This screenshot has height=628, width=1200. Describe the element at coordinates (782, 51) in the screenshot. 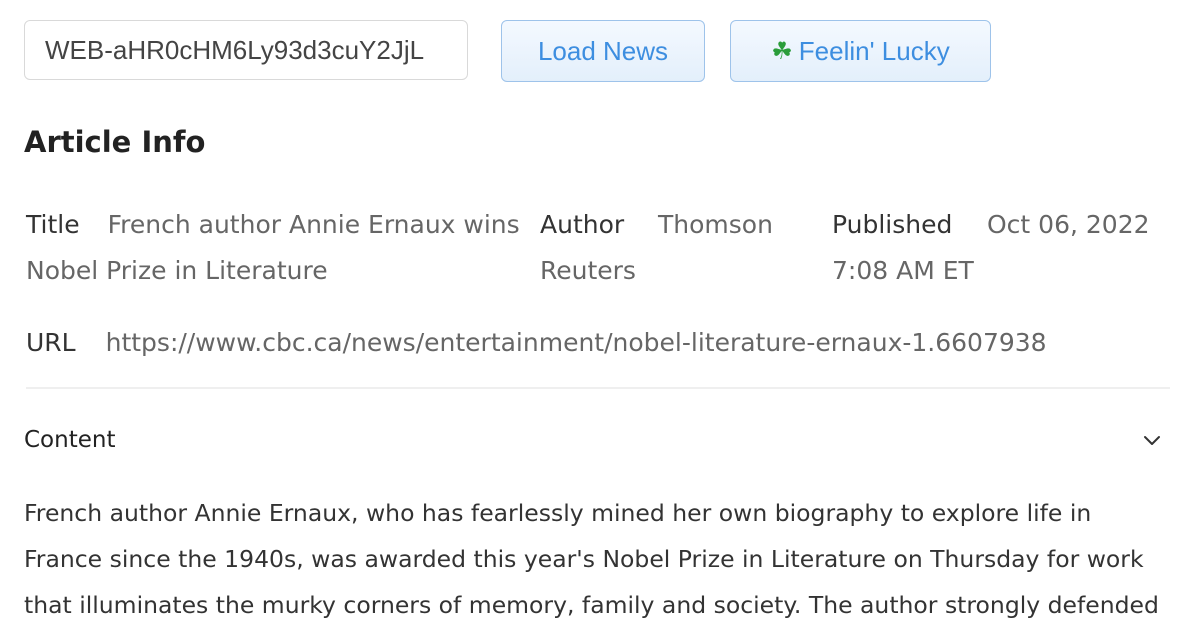

I see `clover-icon: ☘` at that location.